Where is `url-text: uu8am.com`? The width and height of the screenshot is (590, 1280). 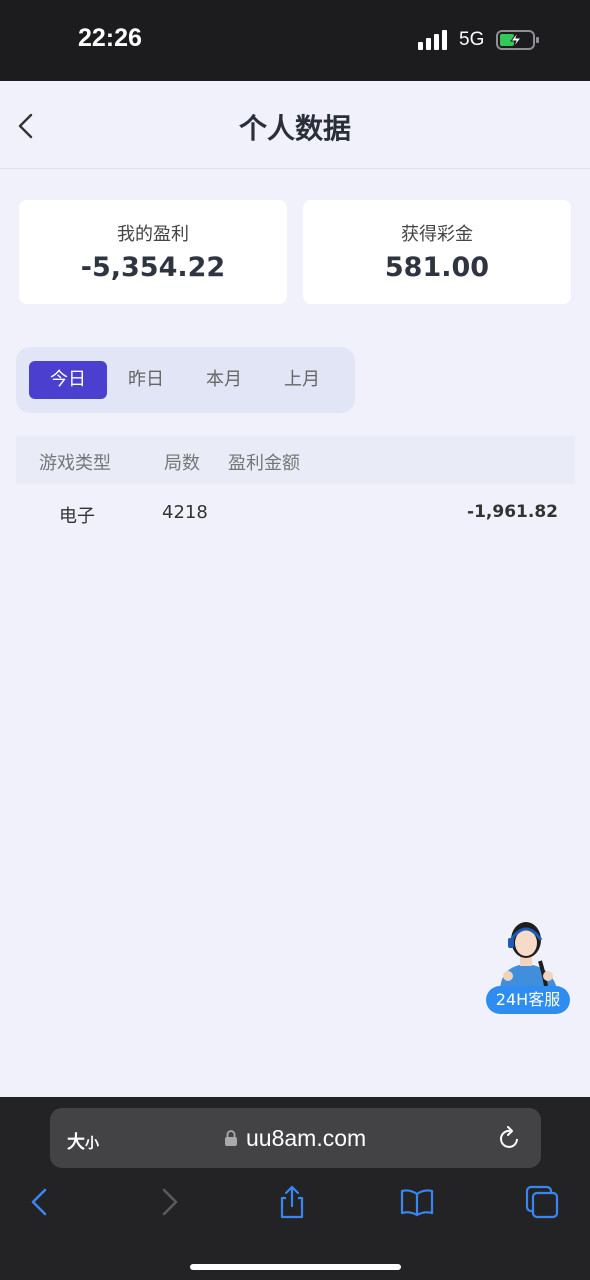
url-text: uu8am.com is located at coordinates (306, 1138).